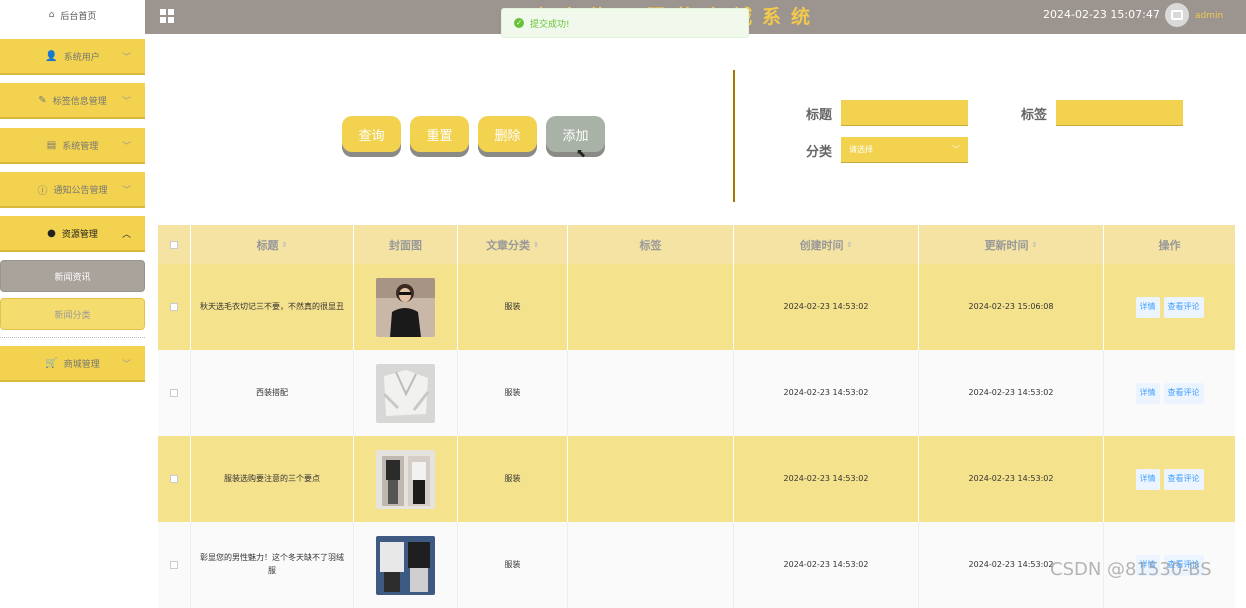  I want to click on sidebar-subitem-news: 新闻资讯, so click(72, 276).